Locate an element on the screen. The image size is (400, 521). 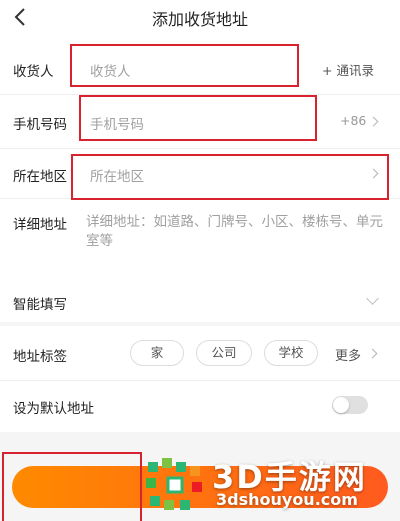
watermark-logo-icon is located at coordinates (175, 486).